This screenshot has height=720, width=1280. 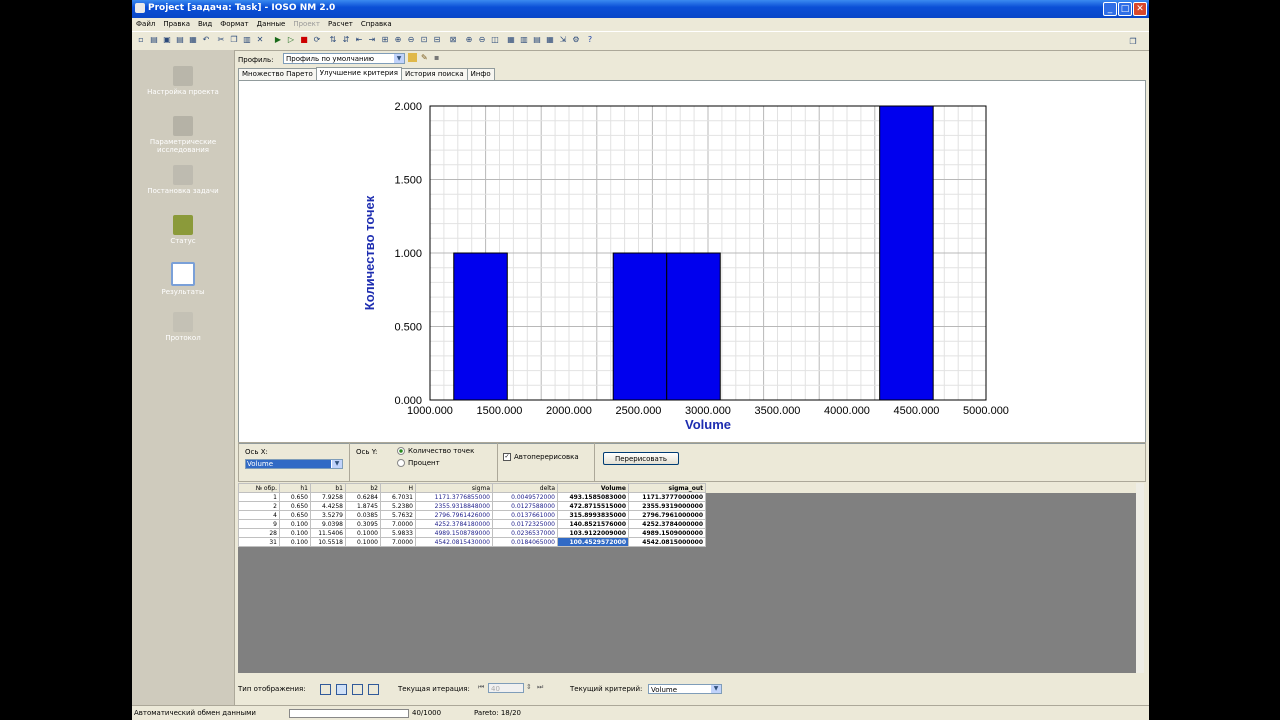 I want to click on help-icon: ?, so click(x=590, y=40).